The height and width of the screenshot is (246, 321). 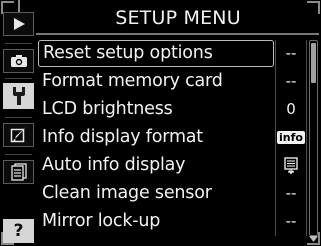 I want to click on tab-retouch, so click(x=18, y=135).